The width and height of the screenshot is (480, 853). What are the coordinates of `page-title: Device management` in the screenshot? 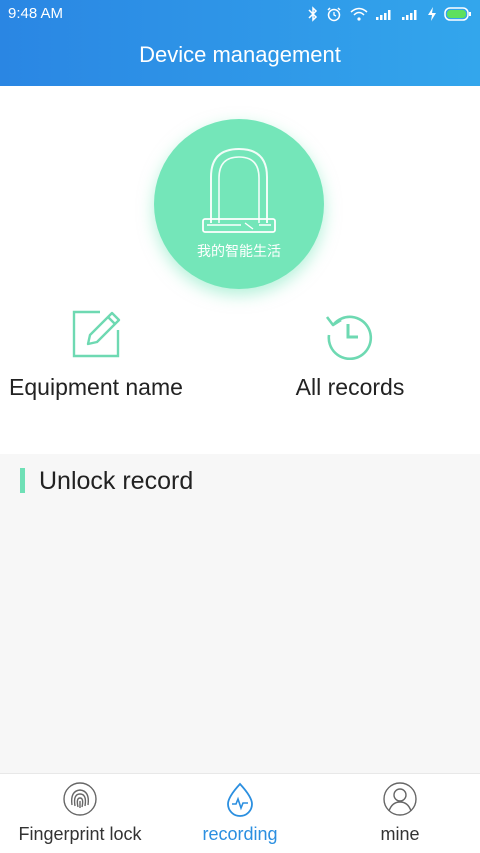 It's located at (240, 54).